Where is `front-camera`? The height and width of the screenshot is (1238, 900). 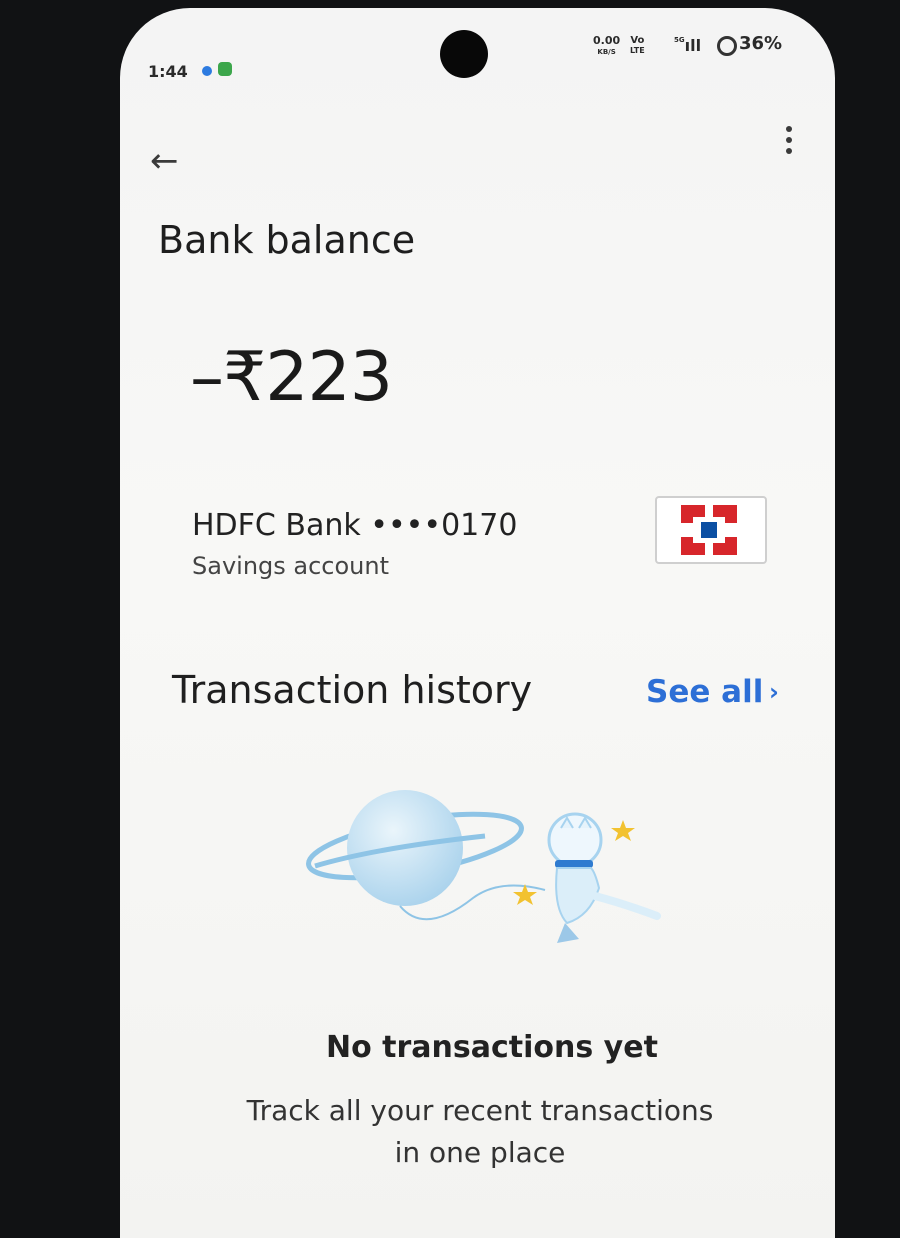
front-camera is located at coordinates (464, 54).